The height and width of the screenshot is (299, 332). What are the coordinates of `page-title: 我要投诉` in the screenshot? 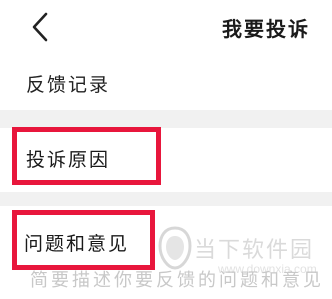 It's located at (266, 29).